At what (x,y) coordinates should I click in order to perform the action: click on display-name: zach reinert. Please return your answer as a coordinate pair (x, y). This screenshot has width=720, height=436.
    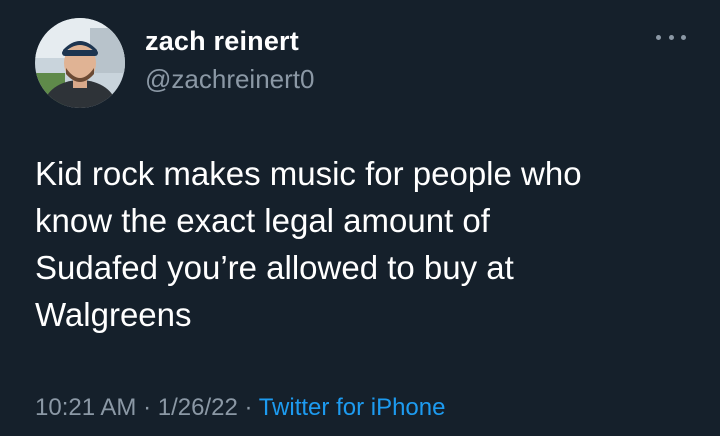
    Looking at the image, I should click on (229, 41).